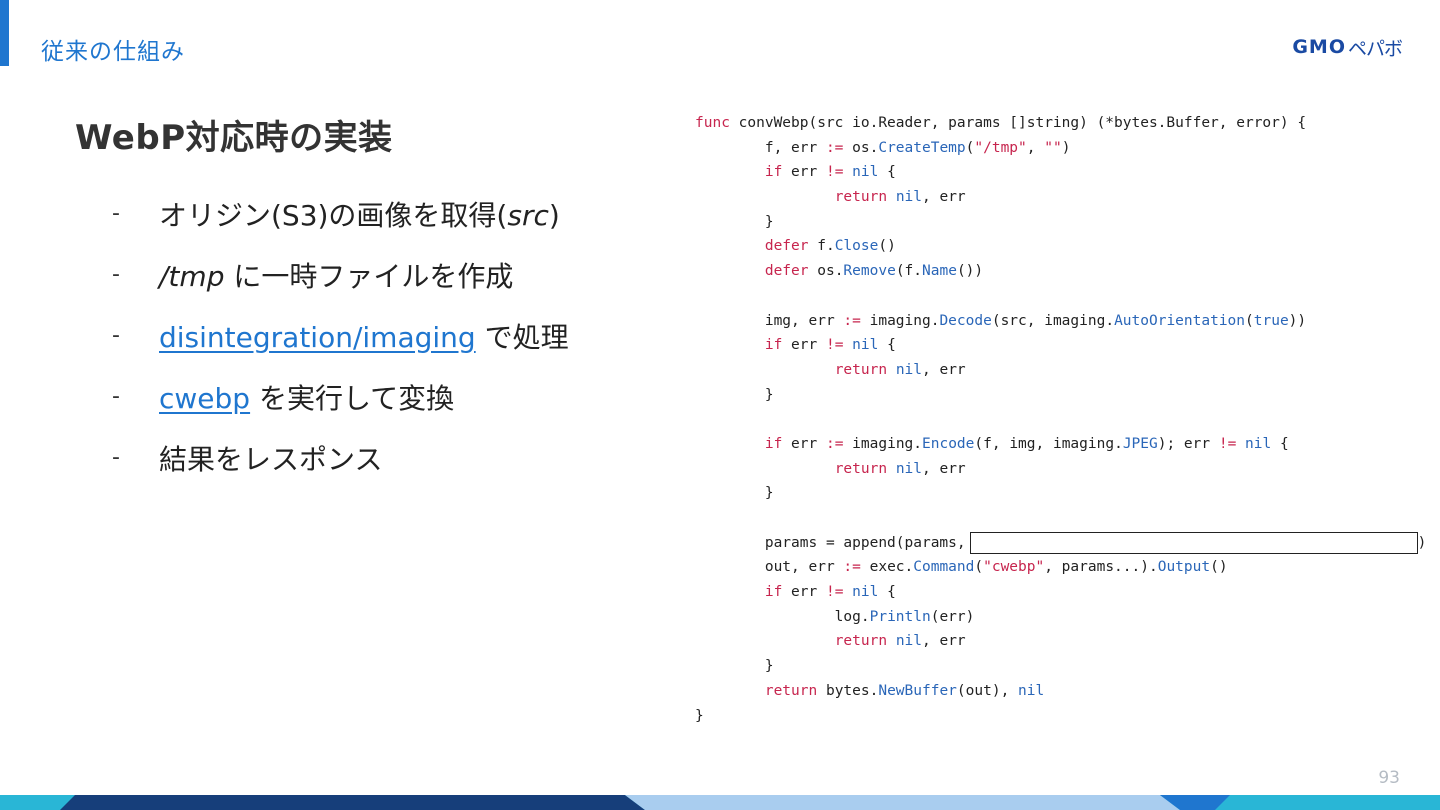  Describe the element at coordinates (234, 138) in the screenshot. I see `slide-heading: WebP対応時の実装` at that location.